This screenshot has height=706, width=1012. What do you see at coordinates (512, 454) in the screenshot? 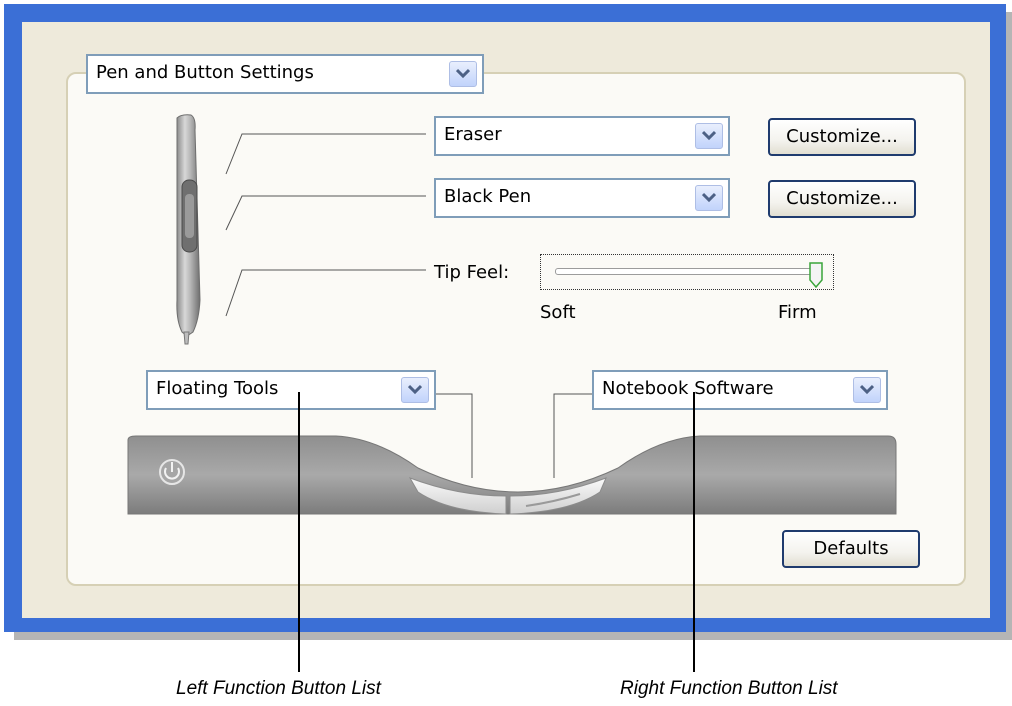
I see `device-illustration` at bounding box center [512, 454].